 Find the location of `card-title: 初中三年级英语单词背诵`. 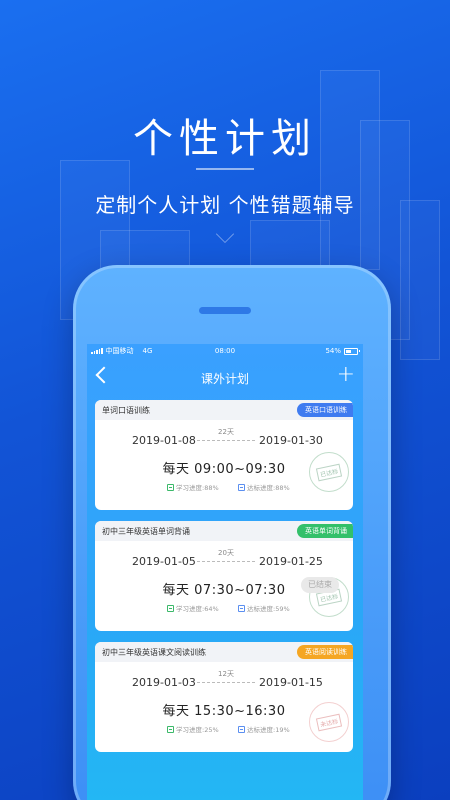

card-title: 初中三年级英语单词背诵 is located at coordinates (146, 531).